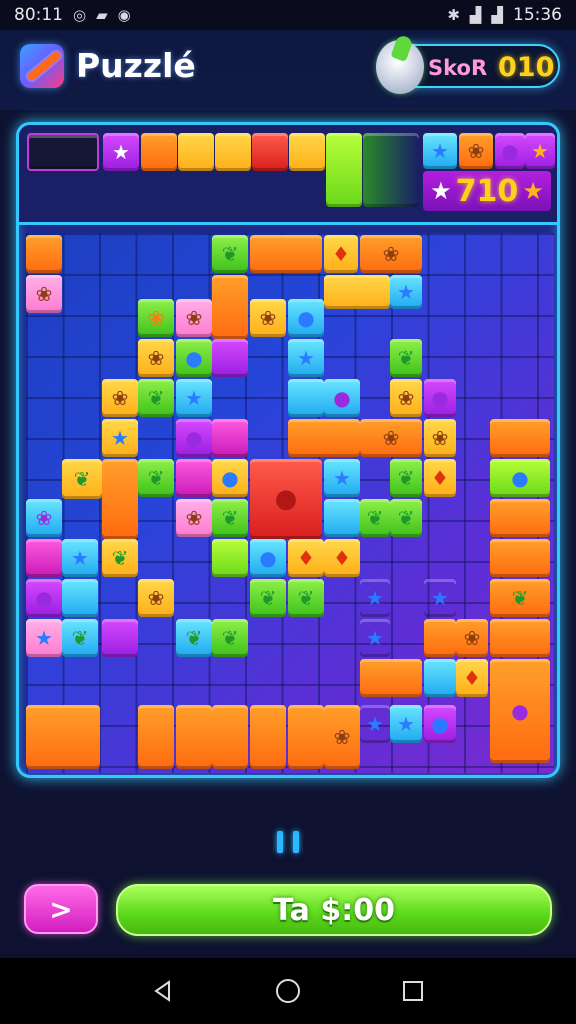 This screenshot has height=1024, width=576. I want to click on tile: ●, so click(286, 499).